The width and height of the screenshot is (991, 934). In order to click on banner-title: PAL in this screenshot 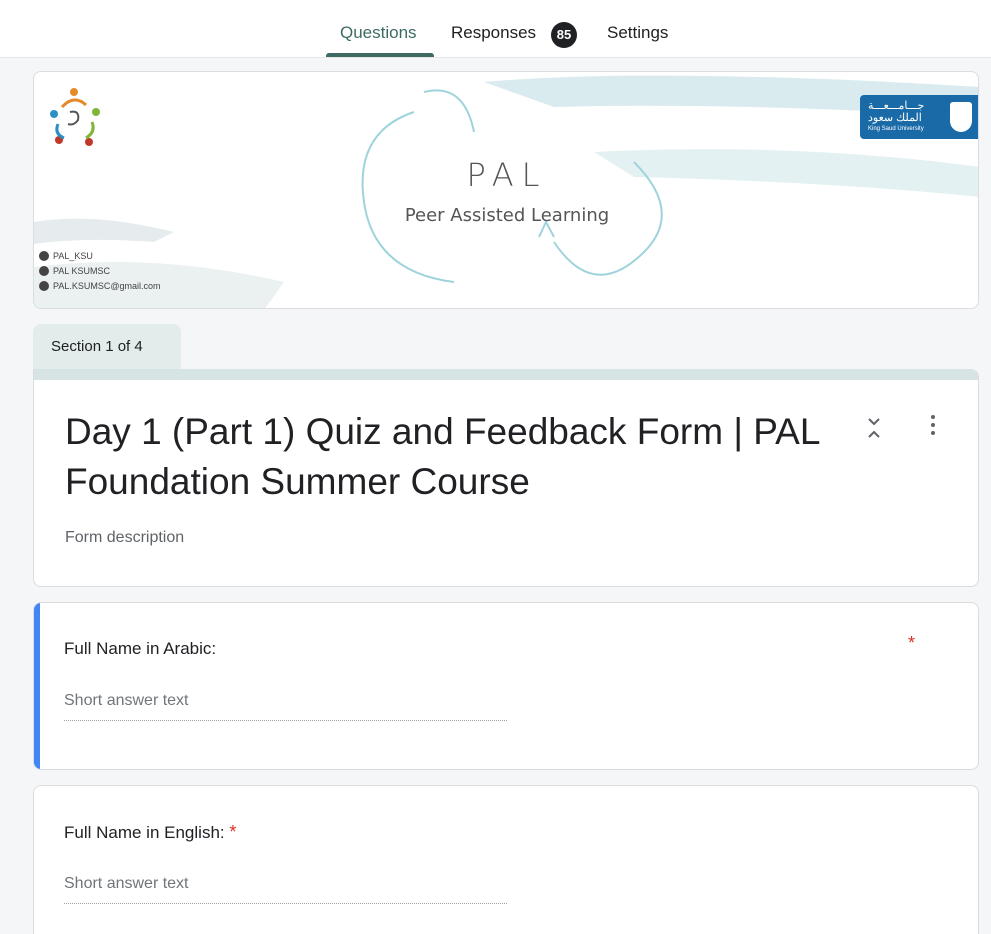, I will do `click(507, 175)`.